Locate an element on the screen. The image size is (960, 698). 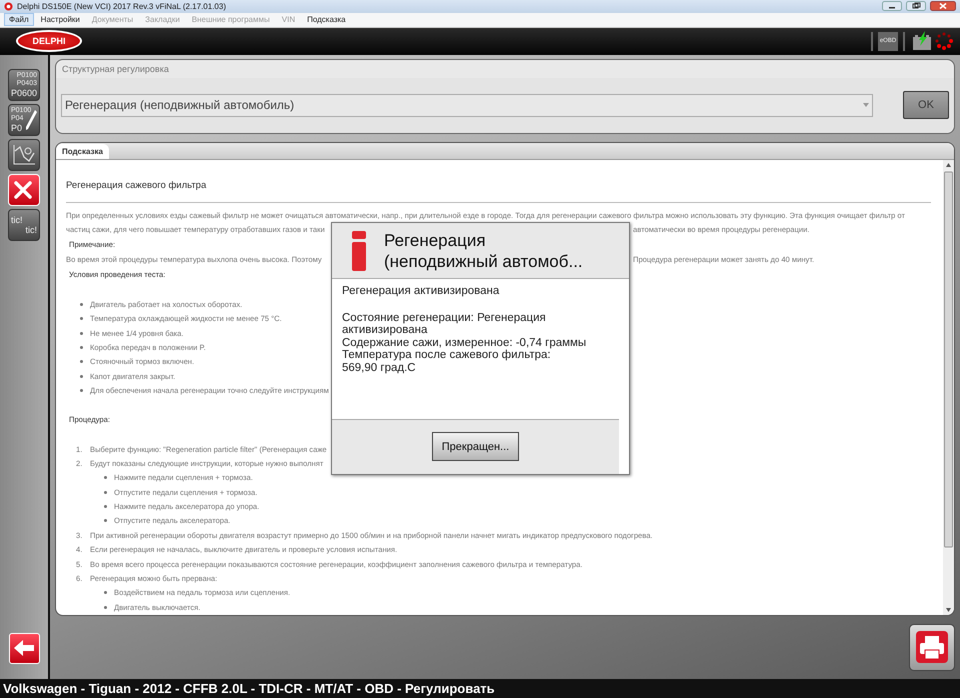
brand-logo: DELPHI is located at coordinates (49, 41).